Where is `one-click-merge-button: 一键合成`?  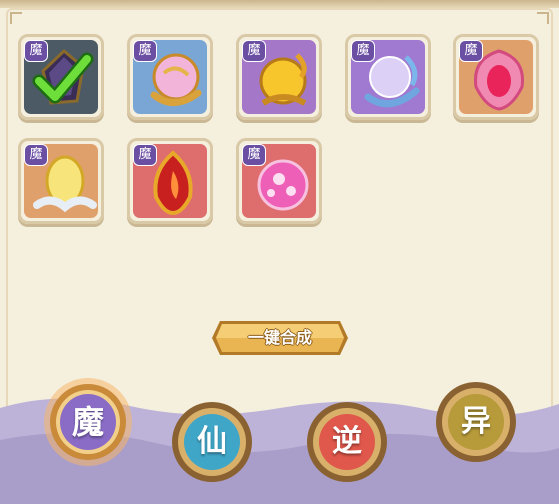 one-click-merge-button: 一键合成 is located at coordinates (280, 338).